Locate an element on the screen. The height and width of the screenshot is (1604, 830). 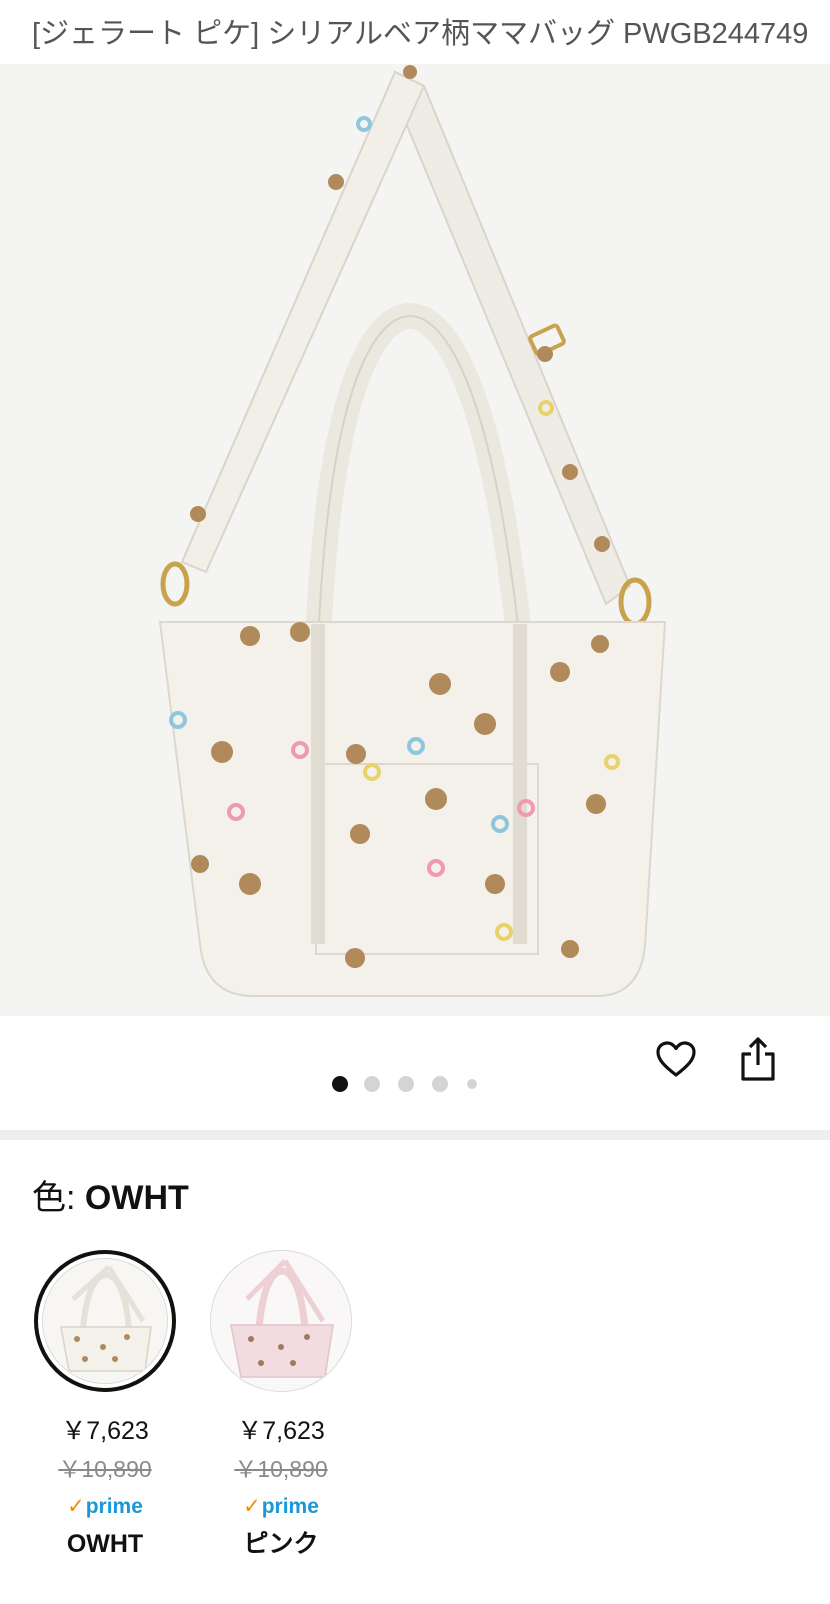
section-divider is located at coordinates (415, 1135).